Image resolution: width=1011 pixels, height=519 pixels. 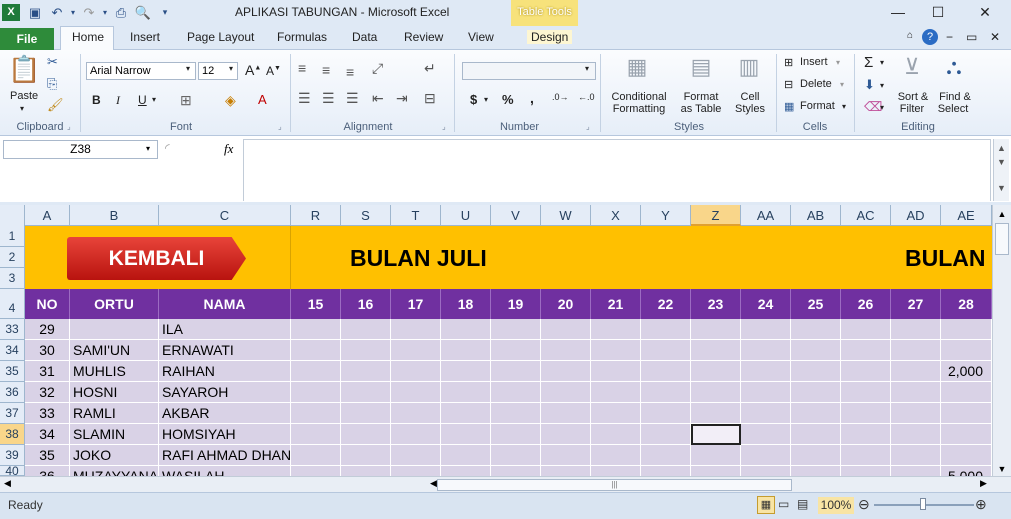 I want to click on help-icon: ?, so click(x=930, y=37).